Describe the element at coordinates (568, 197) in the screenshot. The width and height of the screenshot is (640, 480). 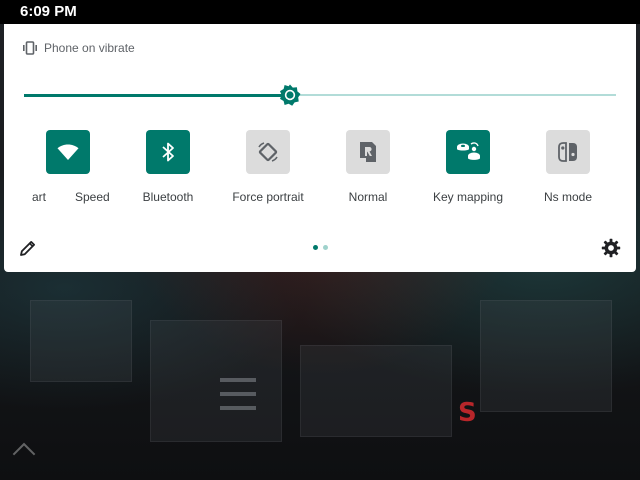
I see `tile-ns-mode-label: Ns mode` at that location.